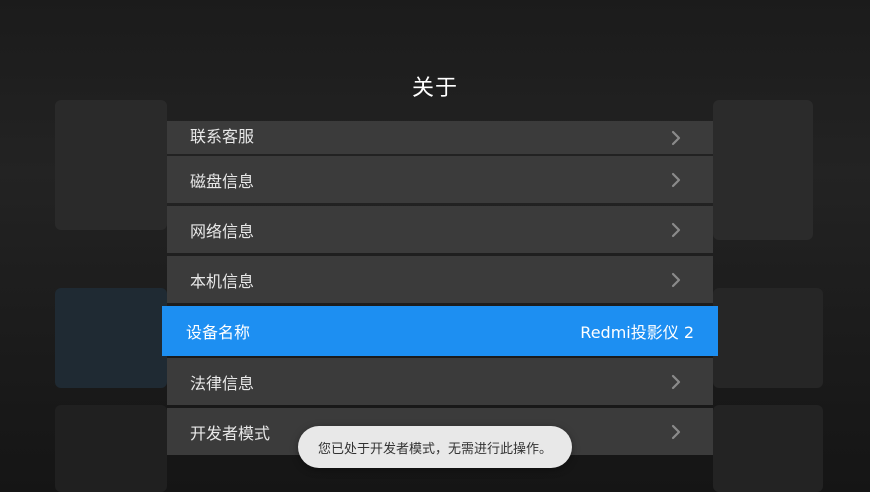 Image resolution: width=870 pixels, height=492 pixels. What do you see at coordinates (440, 381) in the screenshot?
I see `menu-item-legal-info: 法律信息` at bounding box center [440, 381].